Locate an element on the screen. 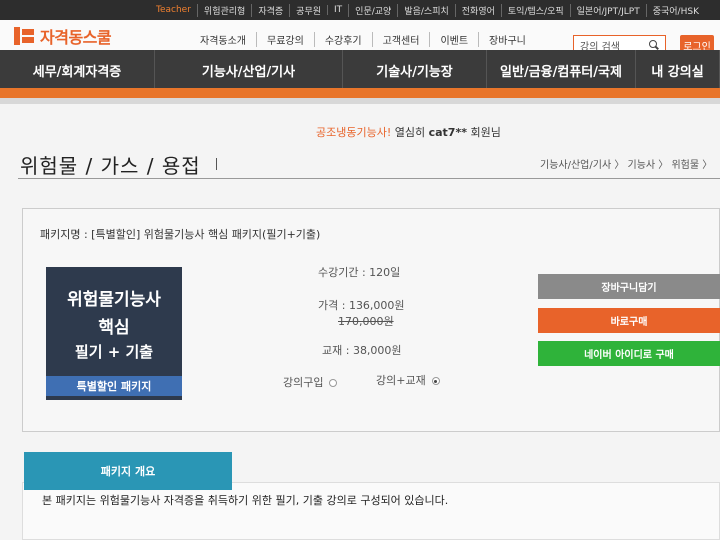 This screenshot has width=720, height=540. package-thumbnail: 위험물기능사 핵심 필기 + 기출 특별할인 패키지 is located at coordinates (114, 333).